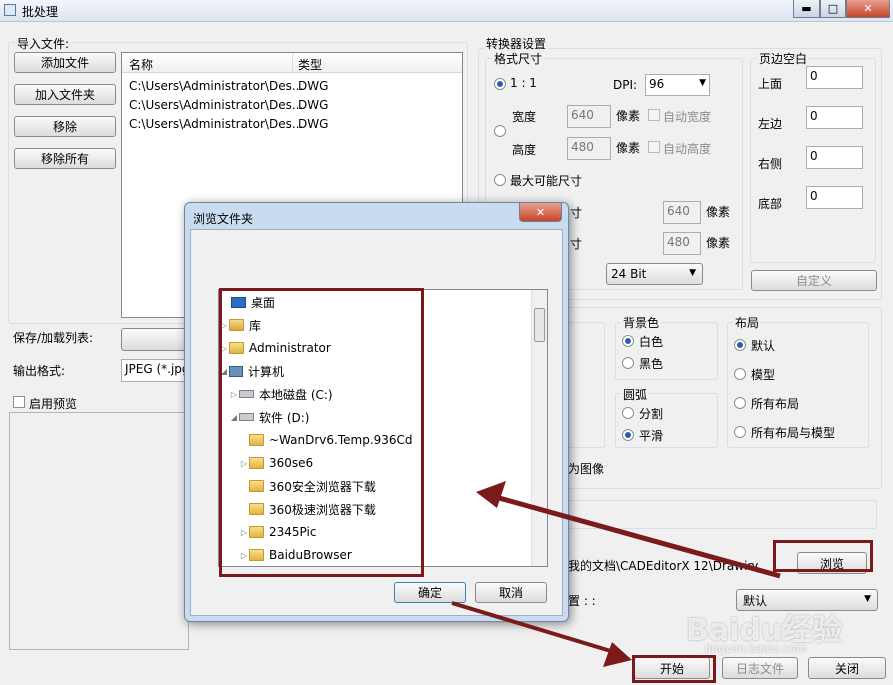 This screenshot has width=893, height=685. What do you see at coordinates (756, 648) in the screenshot?
I see `watermark-url: jingyan.baidu.com` at bounding box center [756, 648].